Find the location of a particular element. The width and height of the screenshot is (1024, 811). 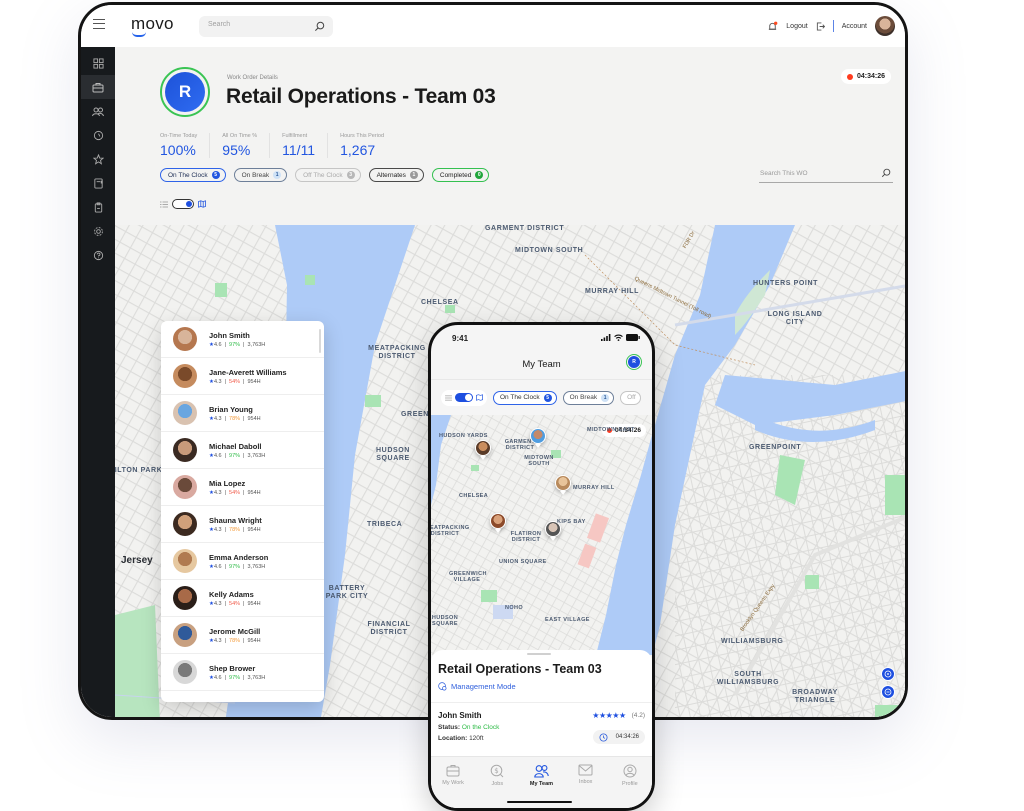

team-member-row: Brian Young ★4.3 | 78% | 954H is located at coordinates (242, 413).